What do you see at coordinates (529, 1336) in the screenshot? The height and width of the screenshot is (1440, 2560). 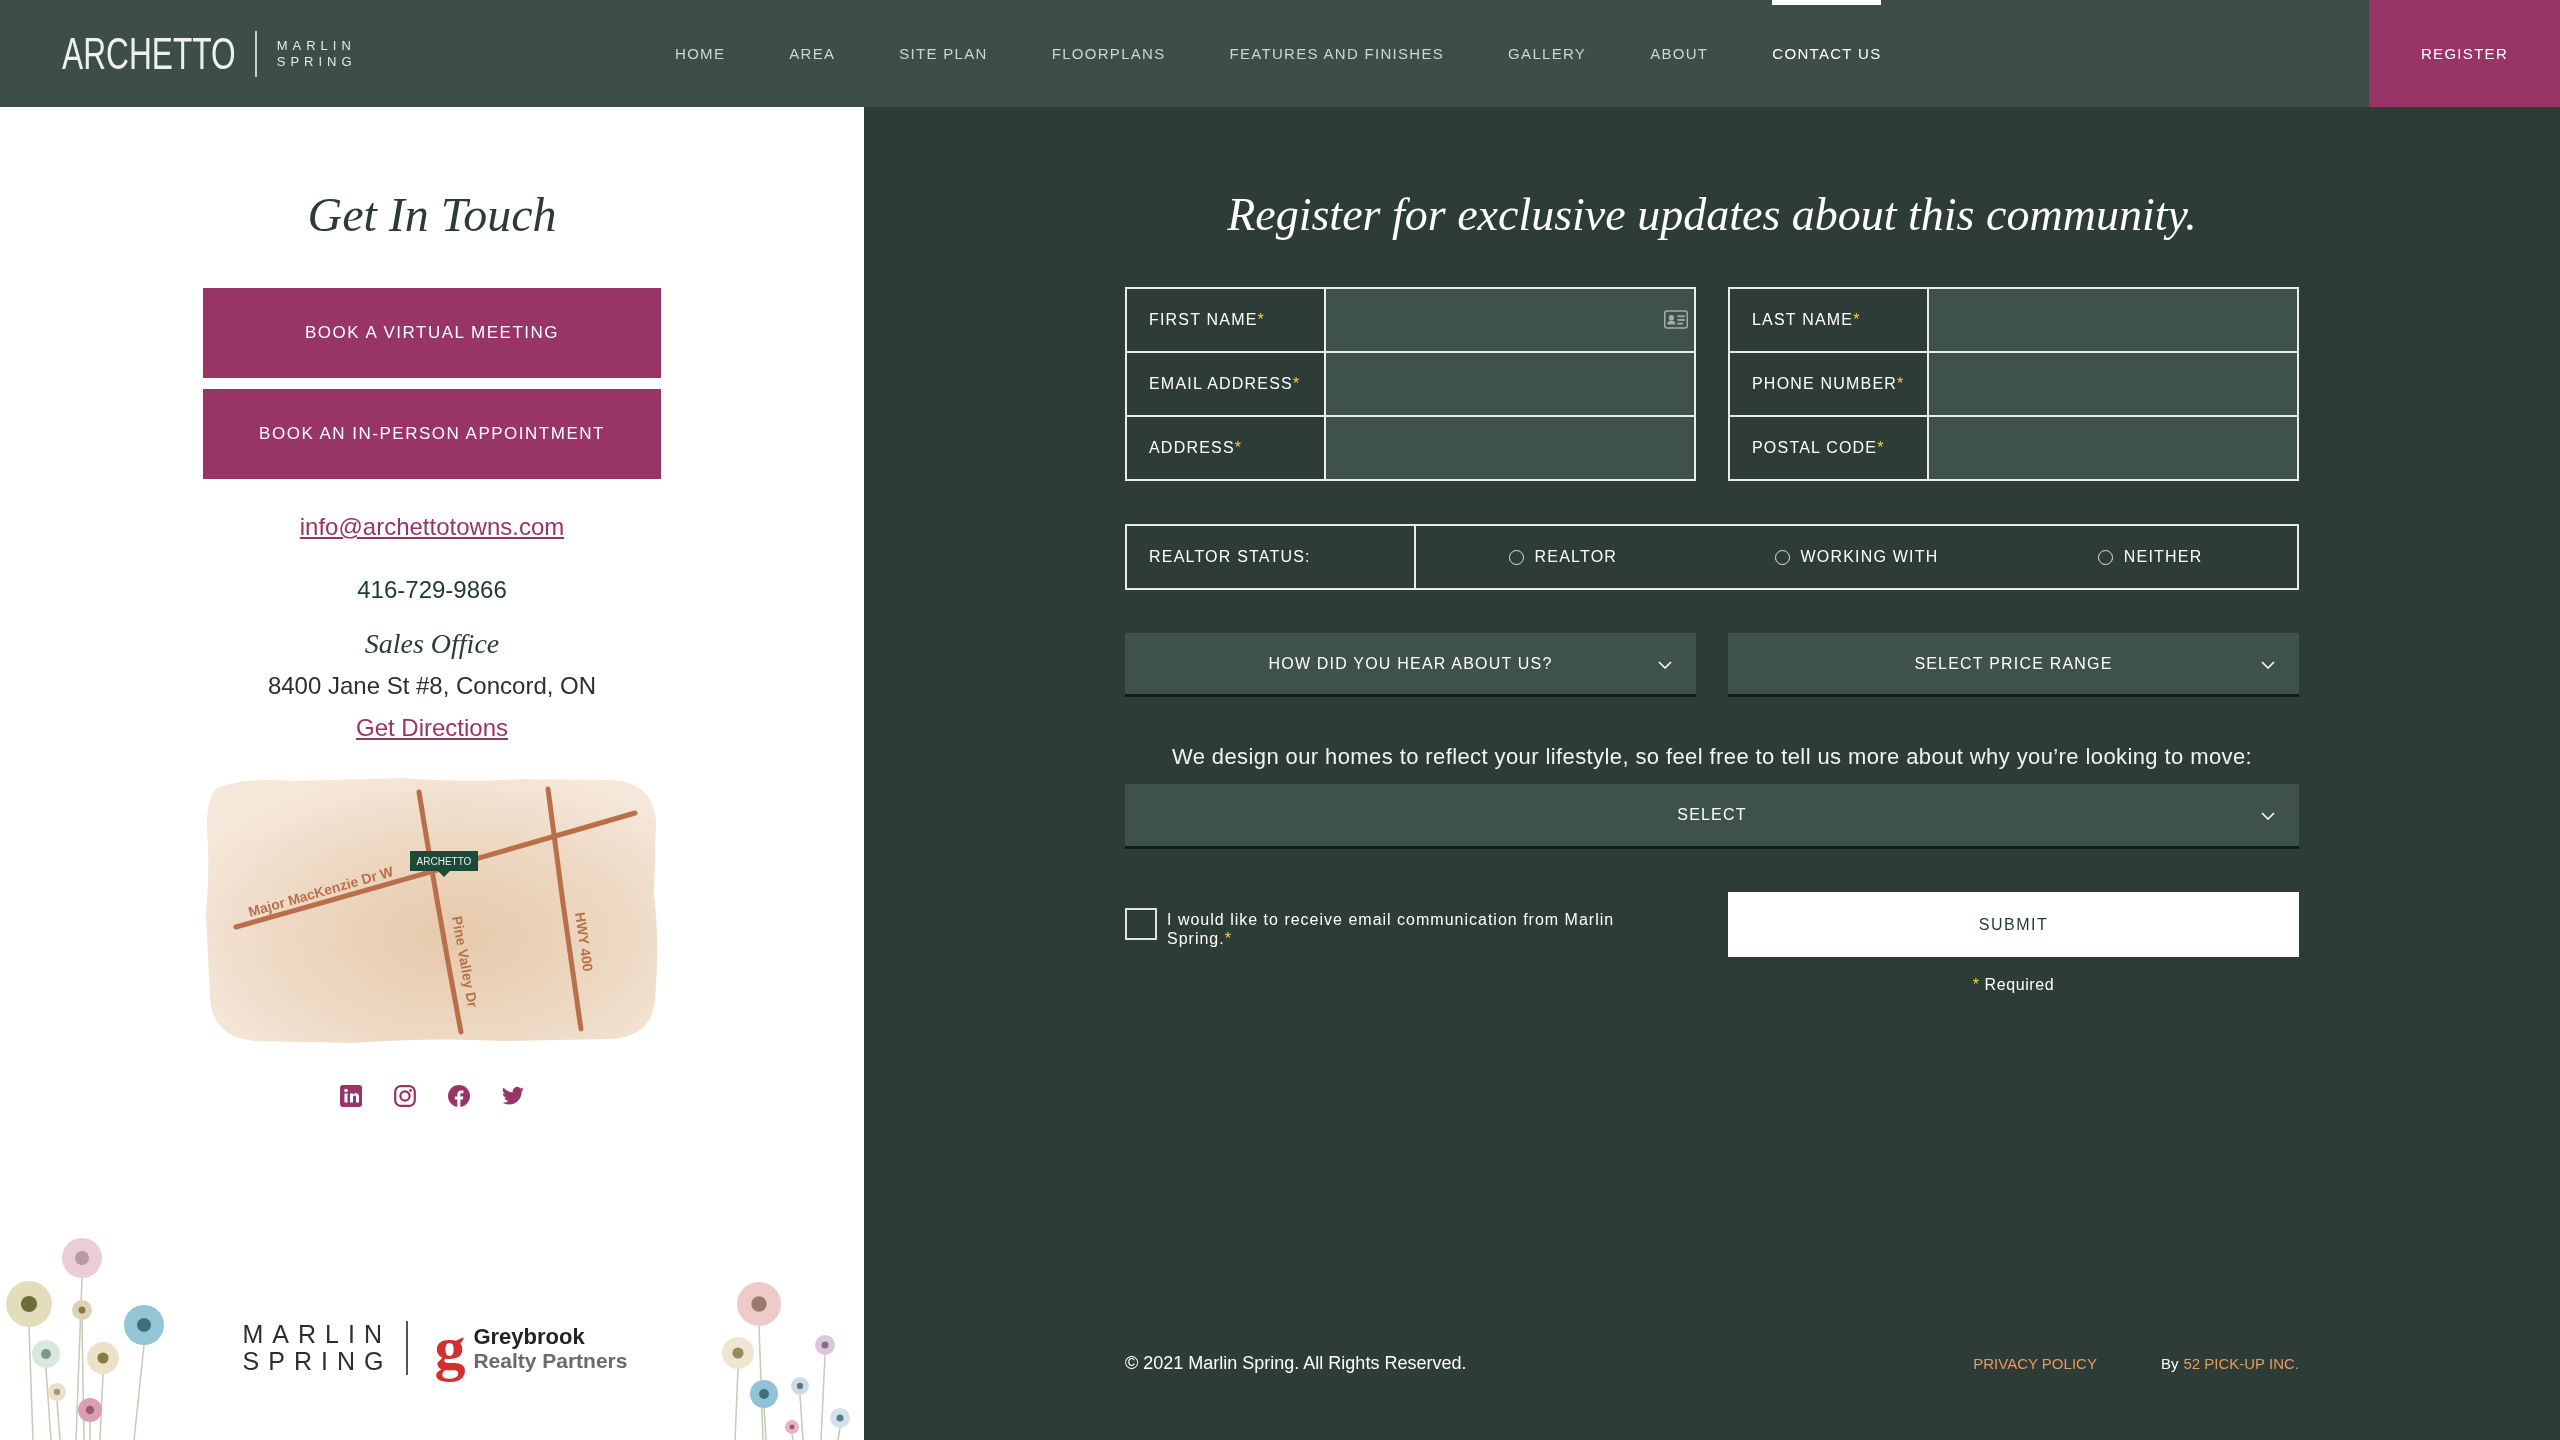 I see `partner-name: Greybrook` at bounding box center [529, 1336].